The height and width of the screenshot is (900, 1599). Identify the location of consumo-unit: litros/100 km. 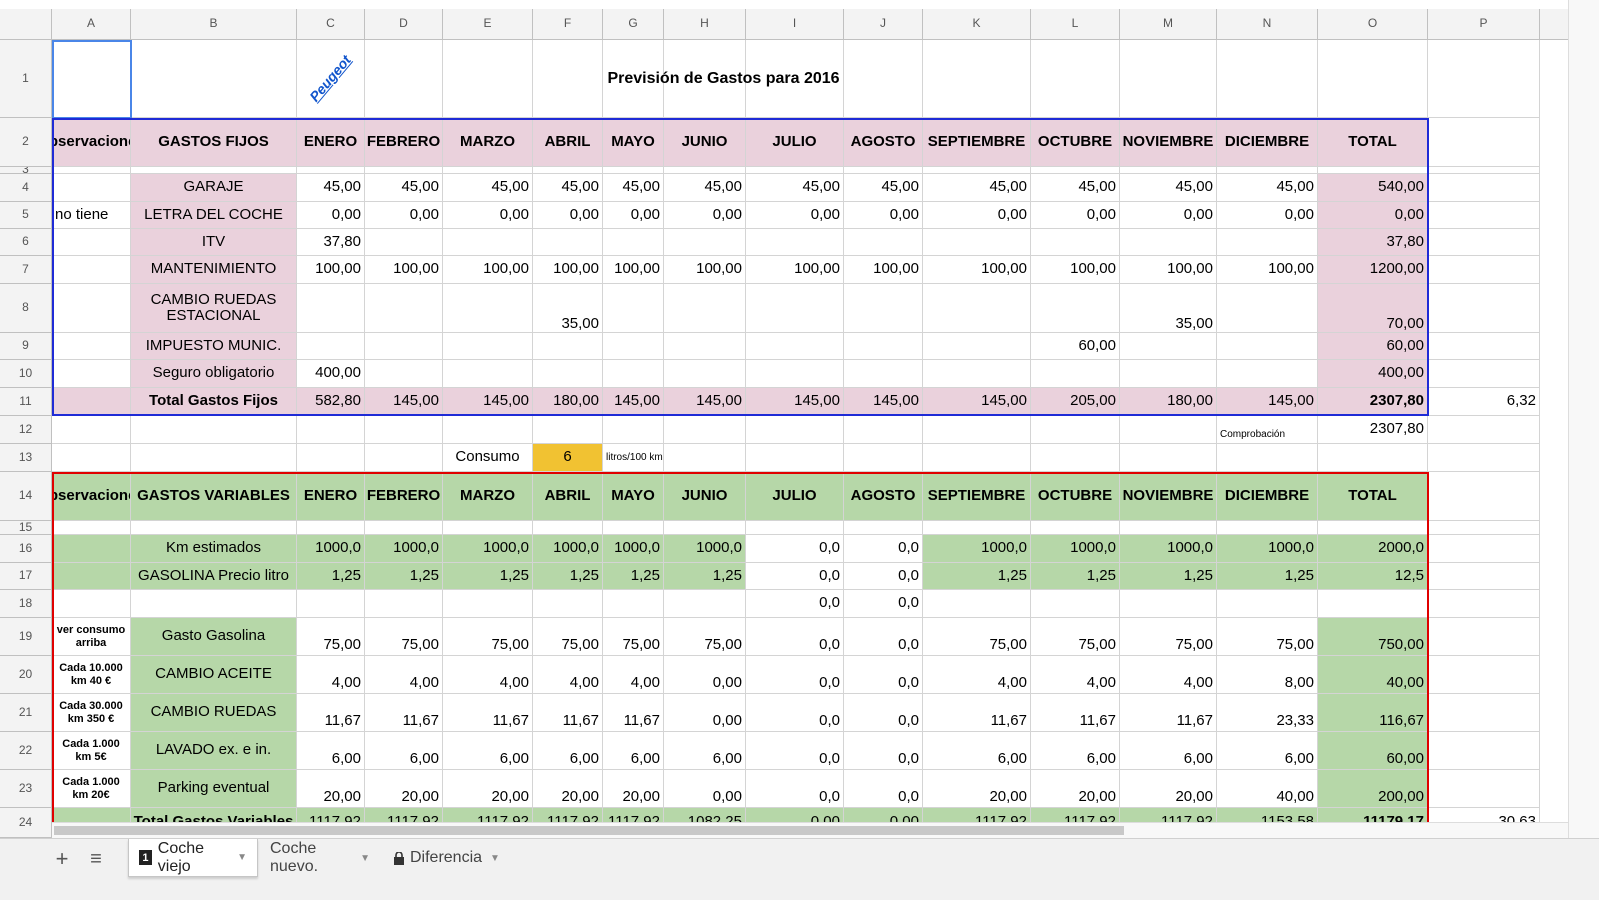
(633, 458).